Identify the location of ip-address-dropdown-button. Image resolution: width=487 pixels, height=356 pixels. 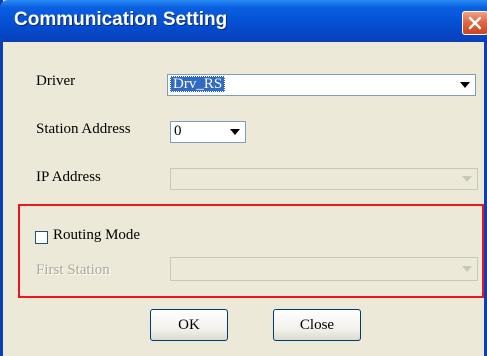
(467, 179).